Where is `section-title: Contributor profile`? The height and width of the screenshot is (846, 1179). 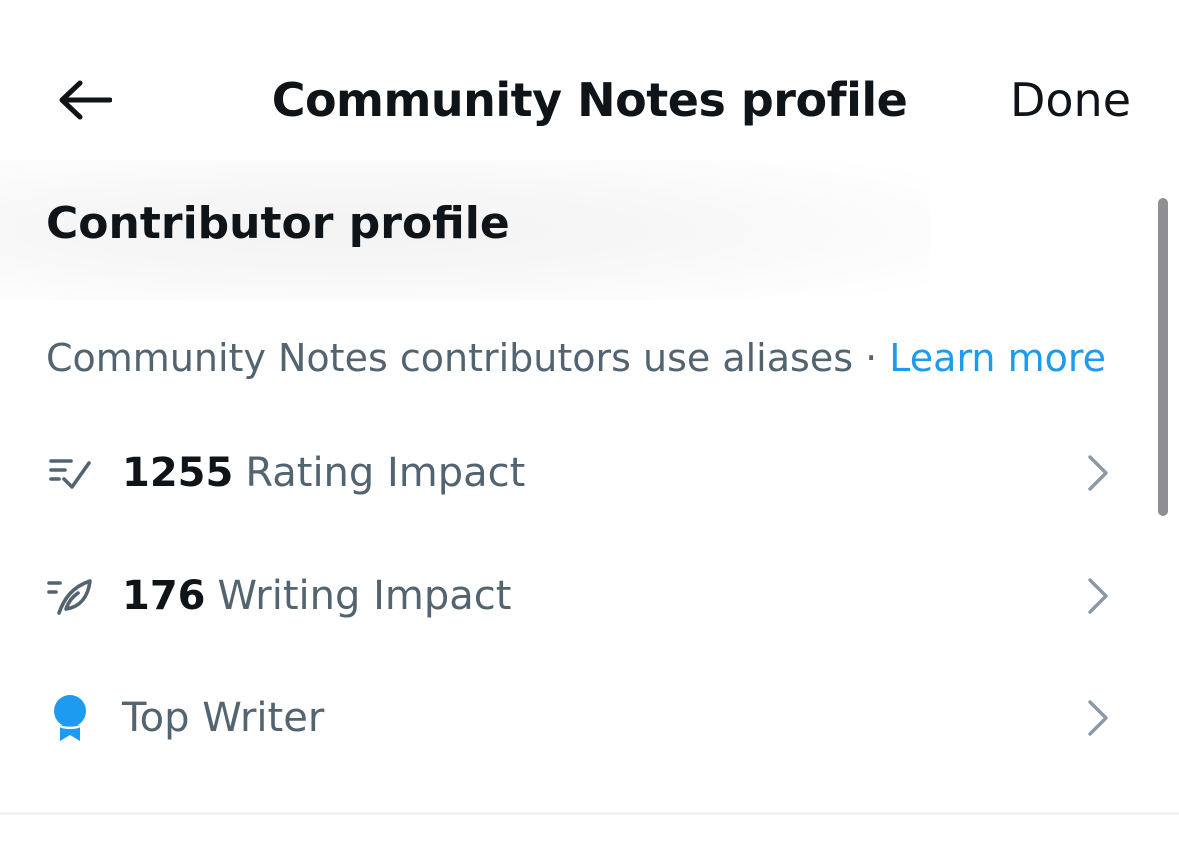 section-title: Contributor profile is located at coordinates (278, 223).